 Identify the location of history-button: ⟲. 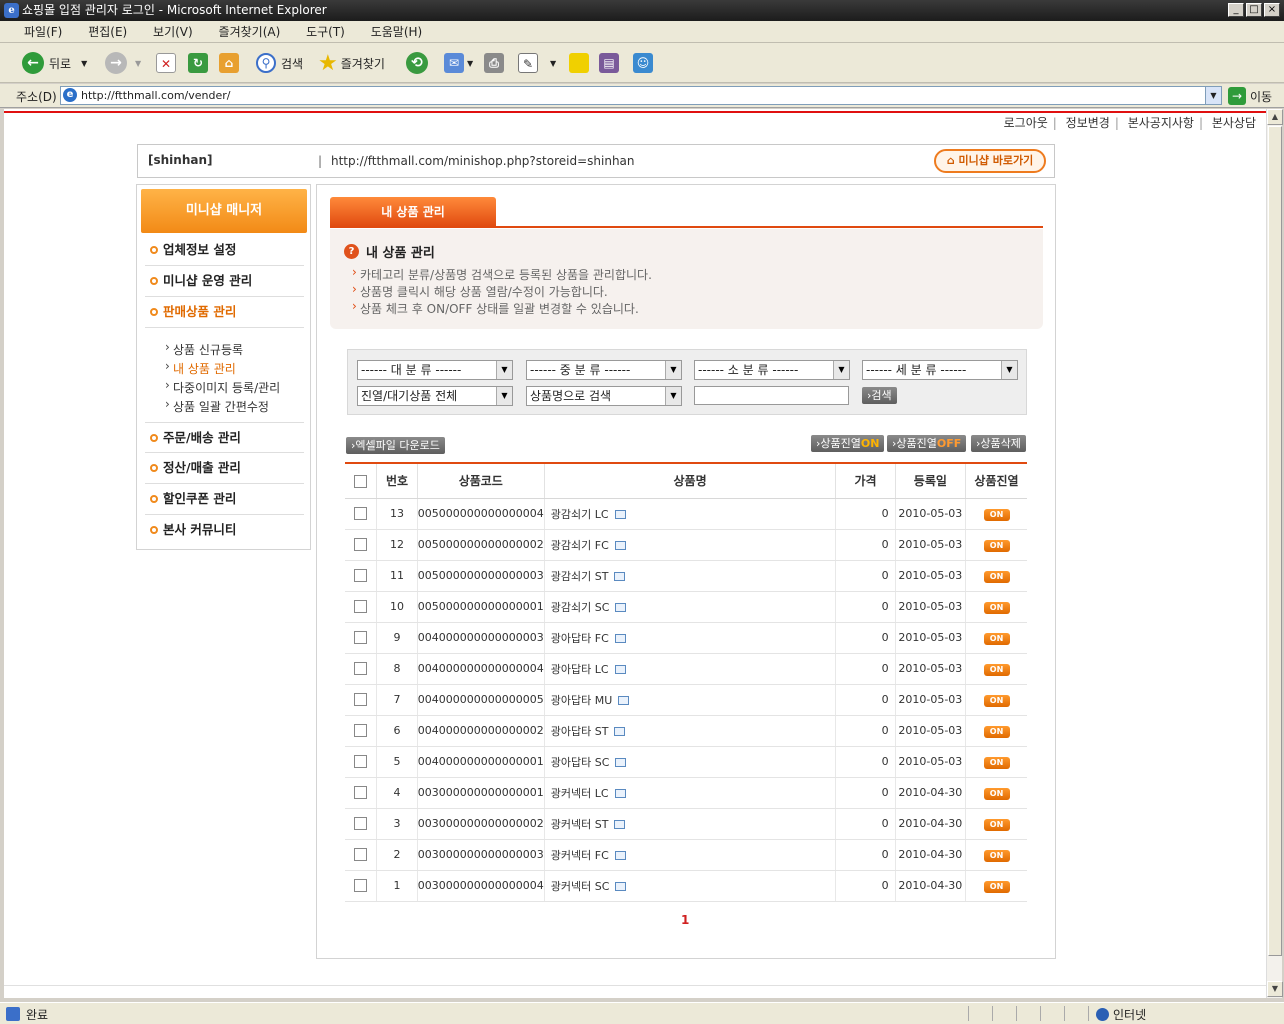
(417, 63).